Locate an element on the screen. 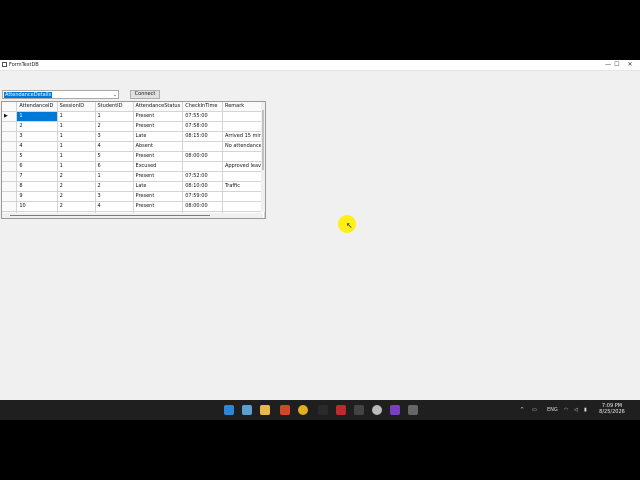 The image size is (640, 480). grid-cell: Excused is located at coordinates (158, 167).